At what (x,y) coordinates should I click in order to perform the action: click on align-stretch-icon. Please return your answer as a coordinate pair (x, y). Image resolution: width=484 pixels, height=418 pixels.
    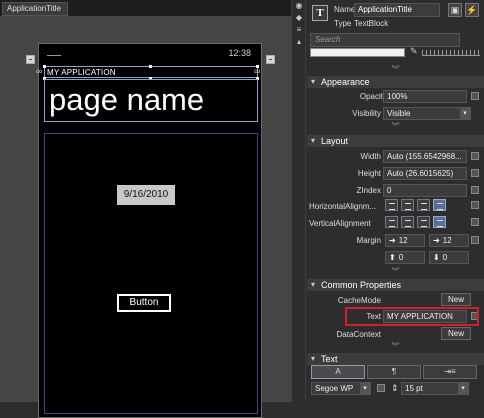
    Looking at the image, I should click on (439, 205).